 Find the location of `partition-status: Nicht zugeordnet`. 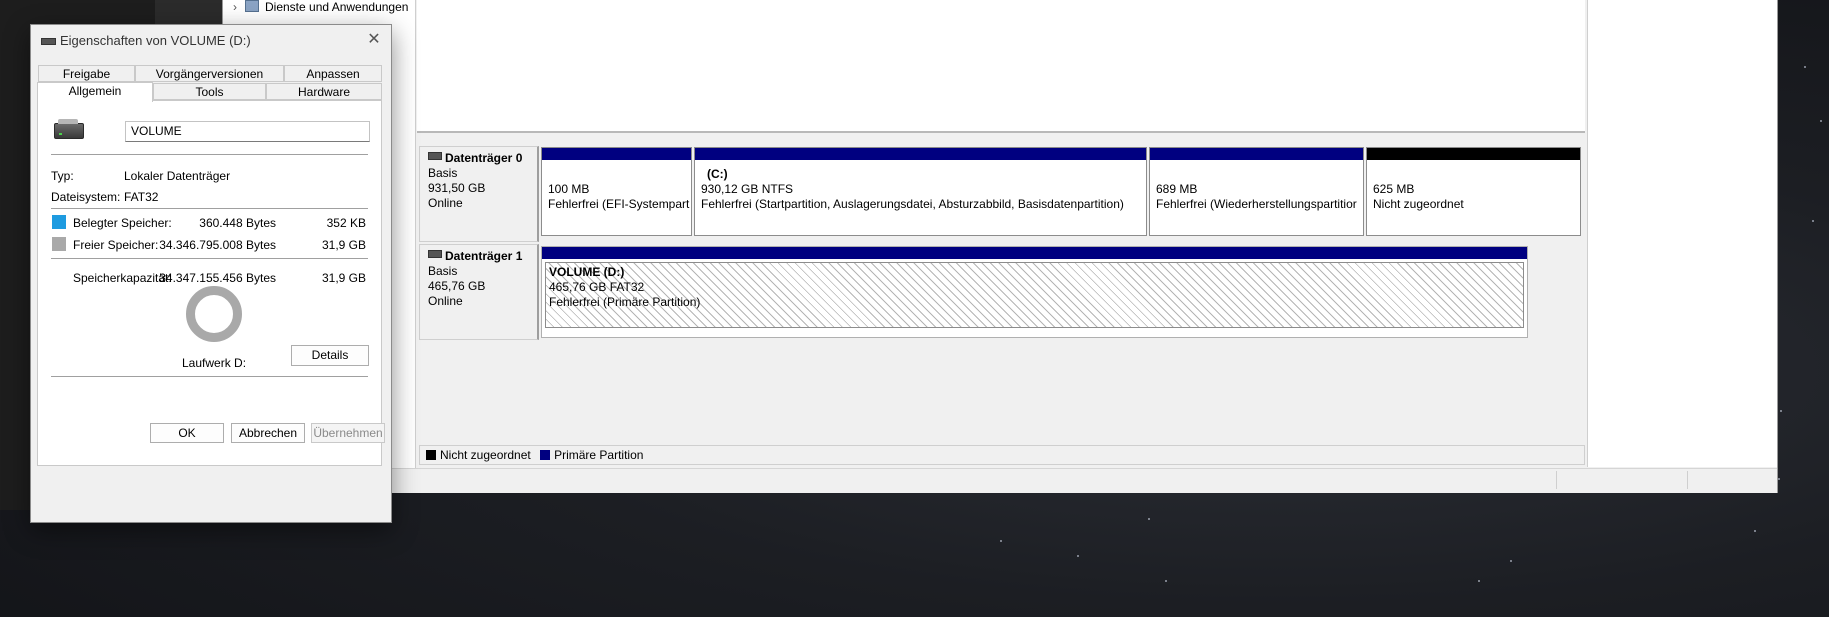

partition-status: Nicht zugeordnet is located at coordinates (1418, 204).